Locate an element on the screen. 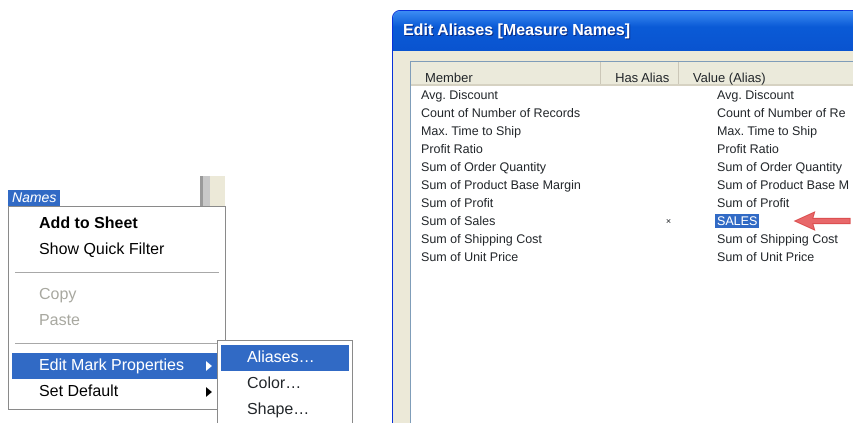 The width and height of the screenshot is (853, 423). table-cell-text: Max. Time to Ship is located at coordinates (471, 131).